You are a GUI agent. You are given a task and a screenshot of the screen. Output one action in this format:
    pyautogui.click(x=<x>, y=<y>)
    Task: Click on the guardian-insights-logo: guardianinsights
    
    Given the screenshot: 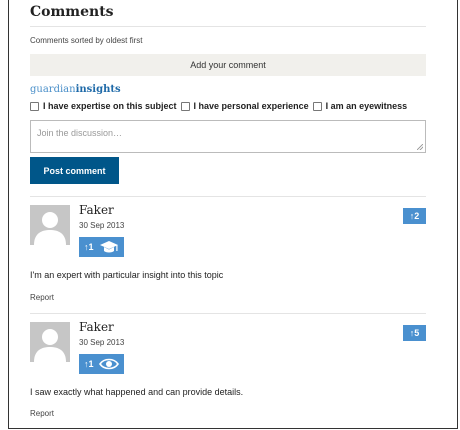 What is the action you would take?
    pyautogui.click(x=75, y=89)
    